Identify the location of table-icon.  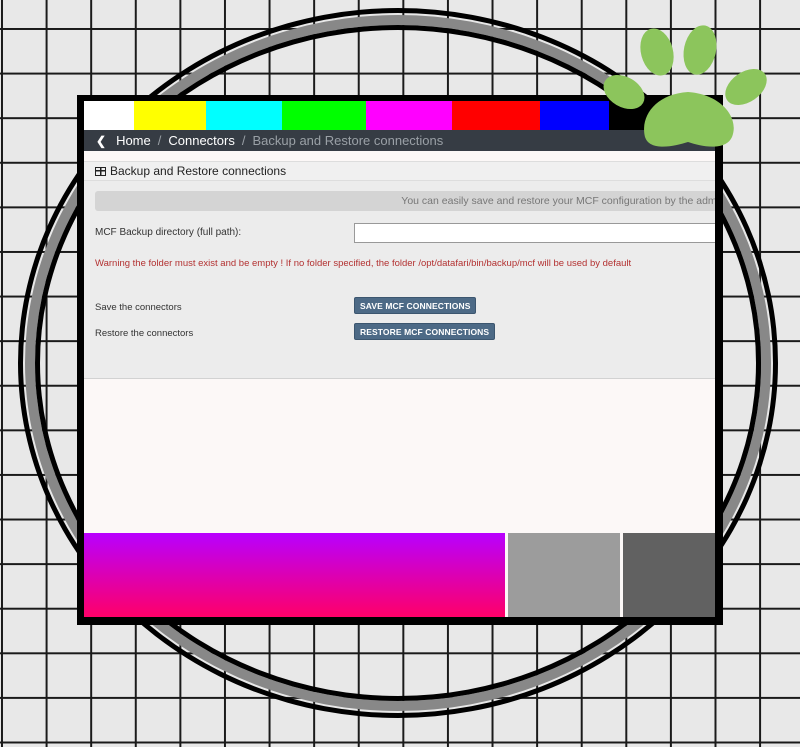
(100, 171).